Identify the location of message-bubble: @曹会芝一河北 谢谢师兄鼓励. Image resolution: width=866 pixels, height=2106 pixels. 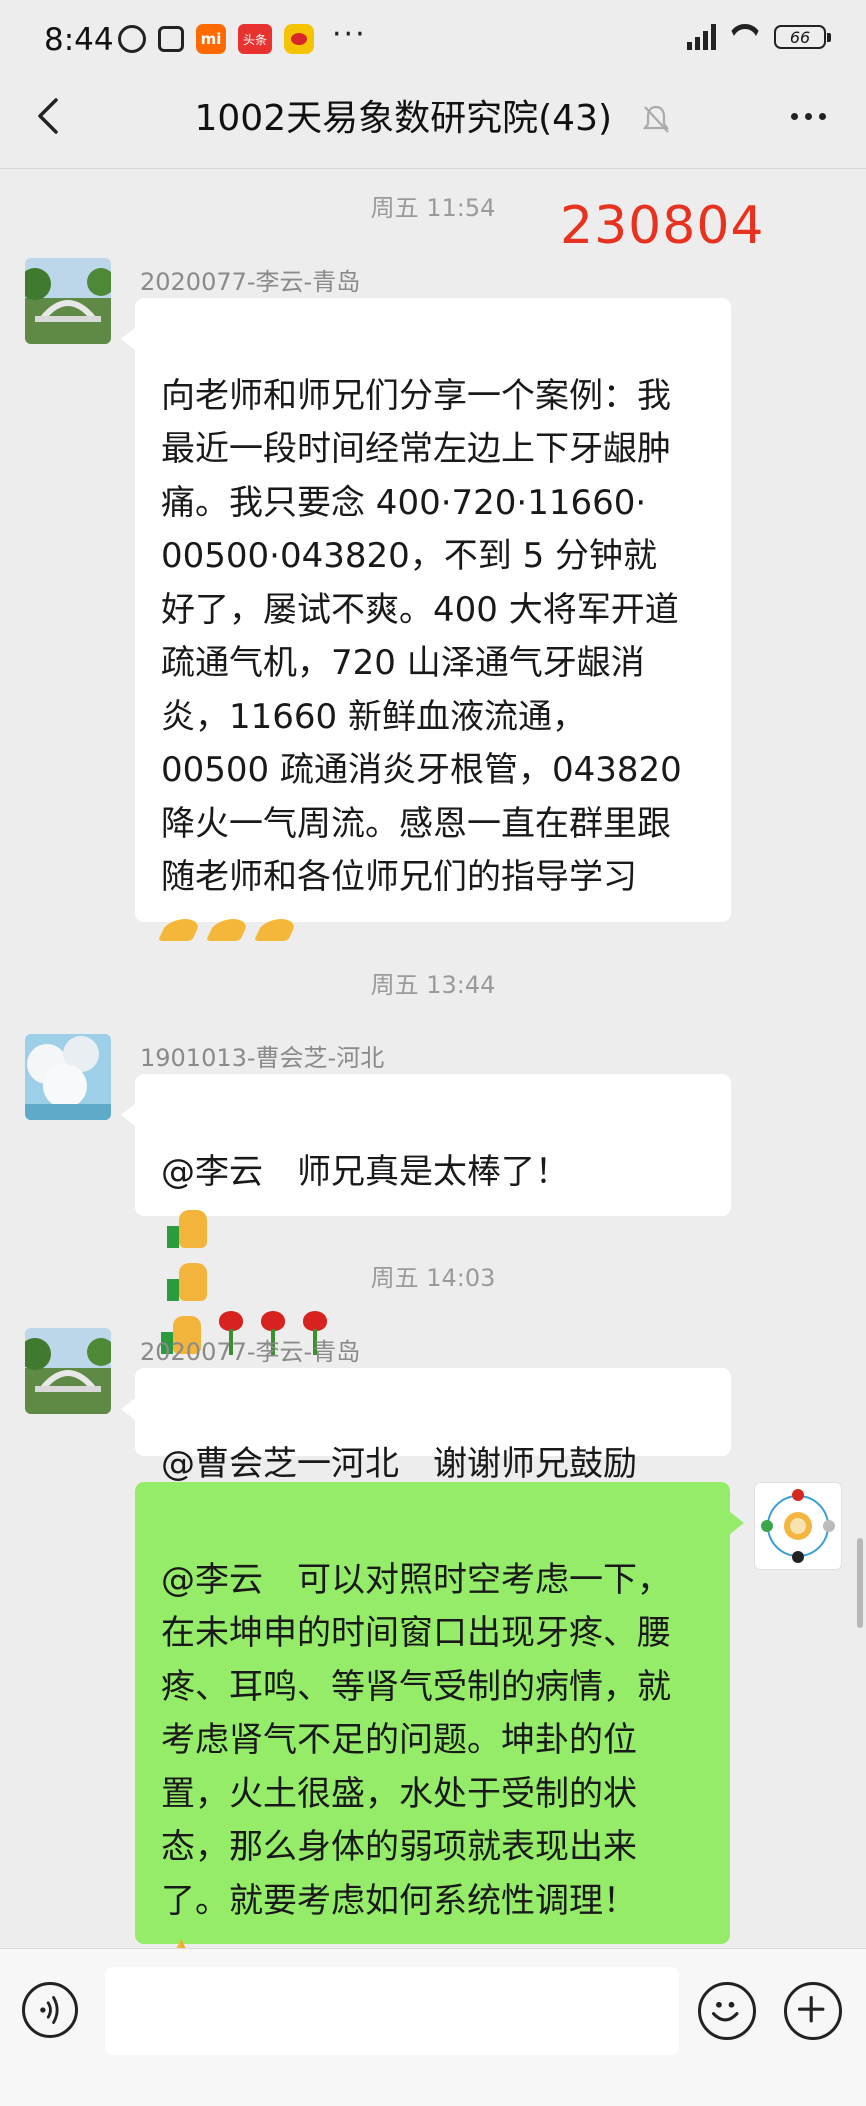
(426, 1426).